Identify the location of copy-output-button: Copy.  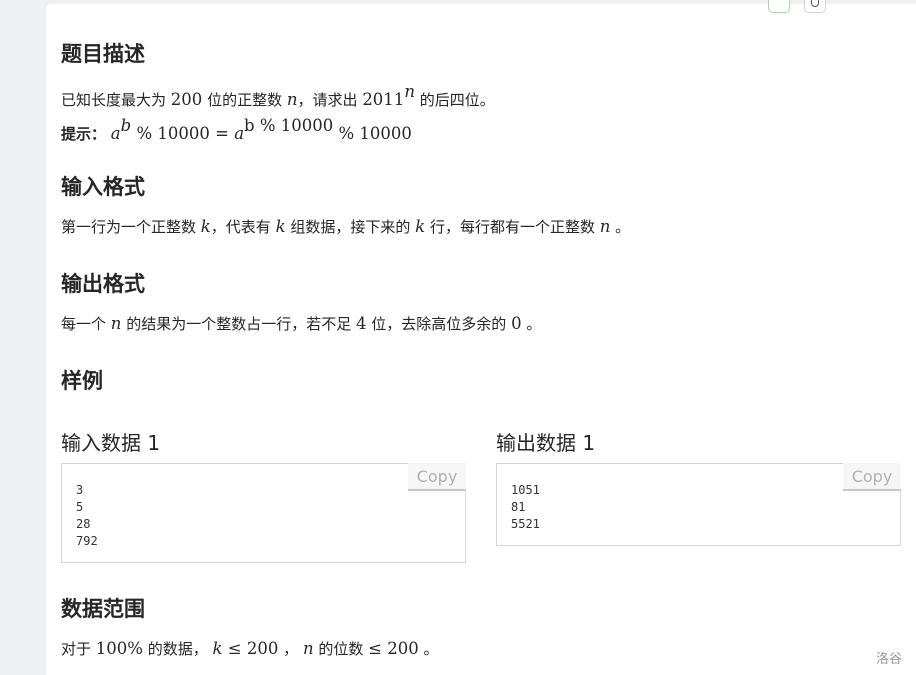
(872, 477).